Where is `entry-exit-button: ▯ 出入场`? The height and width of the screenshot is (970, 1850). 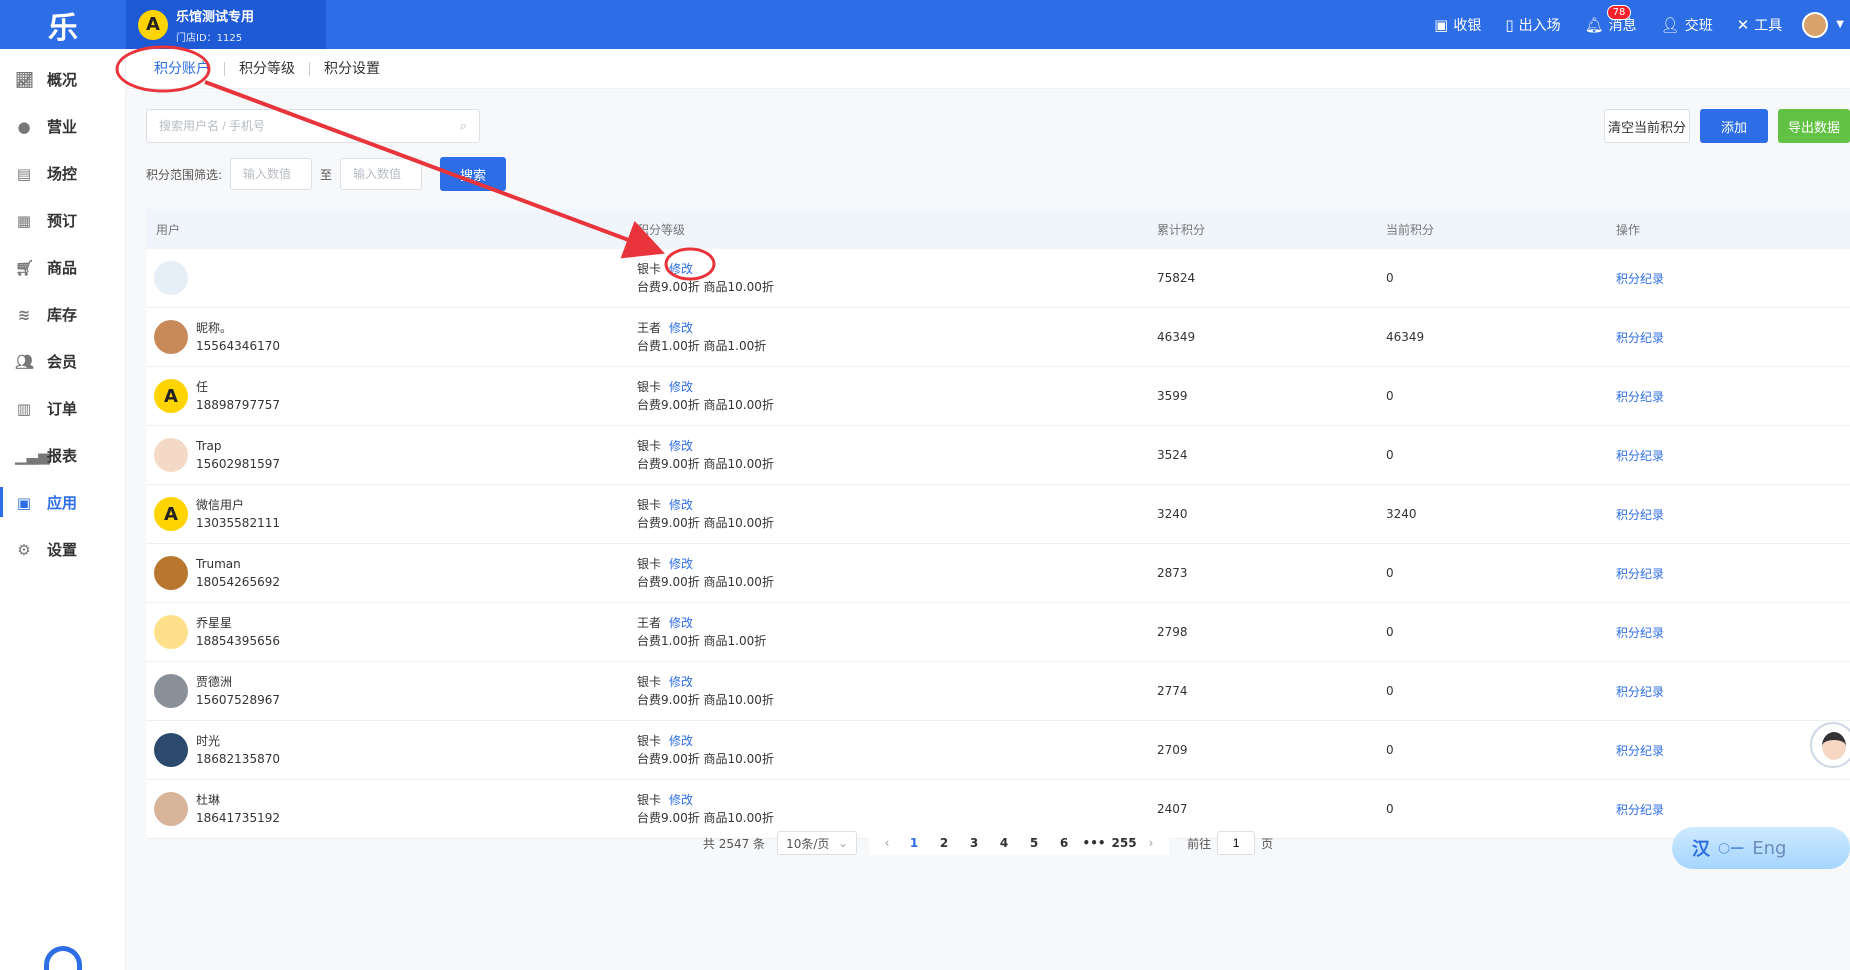
entry-exit-button: ▯ 出入场 is located at coordinates (1532, 25).